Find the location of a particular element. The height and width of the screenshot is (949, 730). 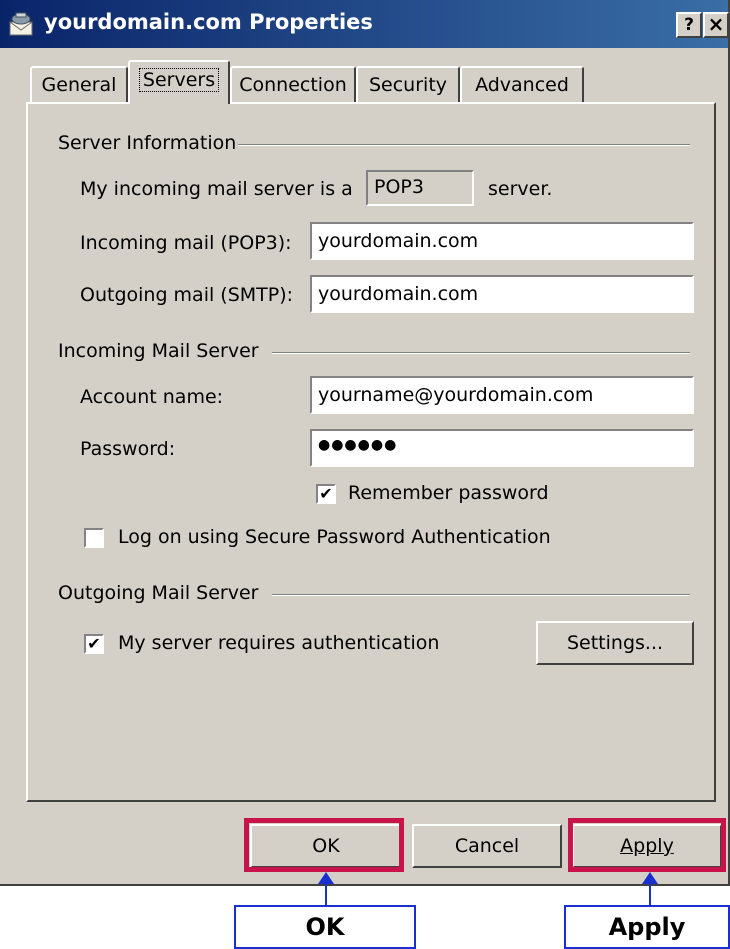

ok-callout: OK is located at coordinates (325, 927).